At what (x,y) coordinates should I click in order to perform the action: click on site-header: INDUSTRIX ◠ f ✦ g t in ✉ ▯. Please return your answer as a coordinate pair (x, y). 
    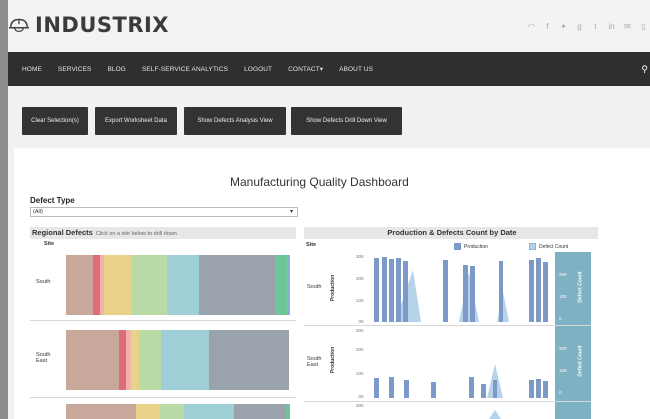
    Looking at the image, I should click on (329, 26).